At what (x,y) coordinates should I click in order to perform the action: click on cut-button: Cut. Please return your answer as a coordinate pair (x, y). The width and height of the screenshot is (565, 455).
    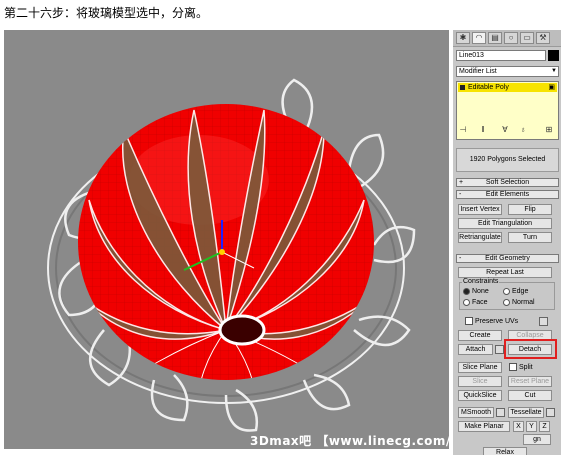
    Looking at the image, I should click on (530, 395).